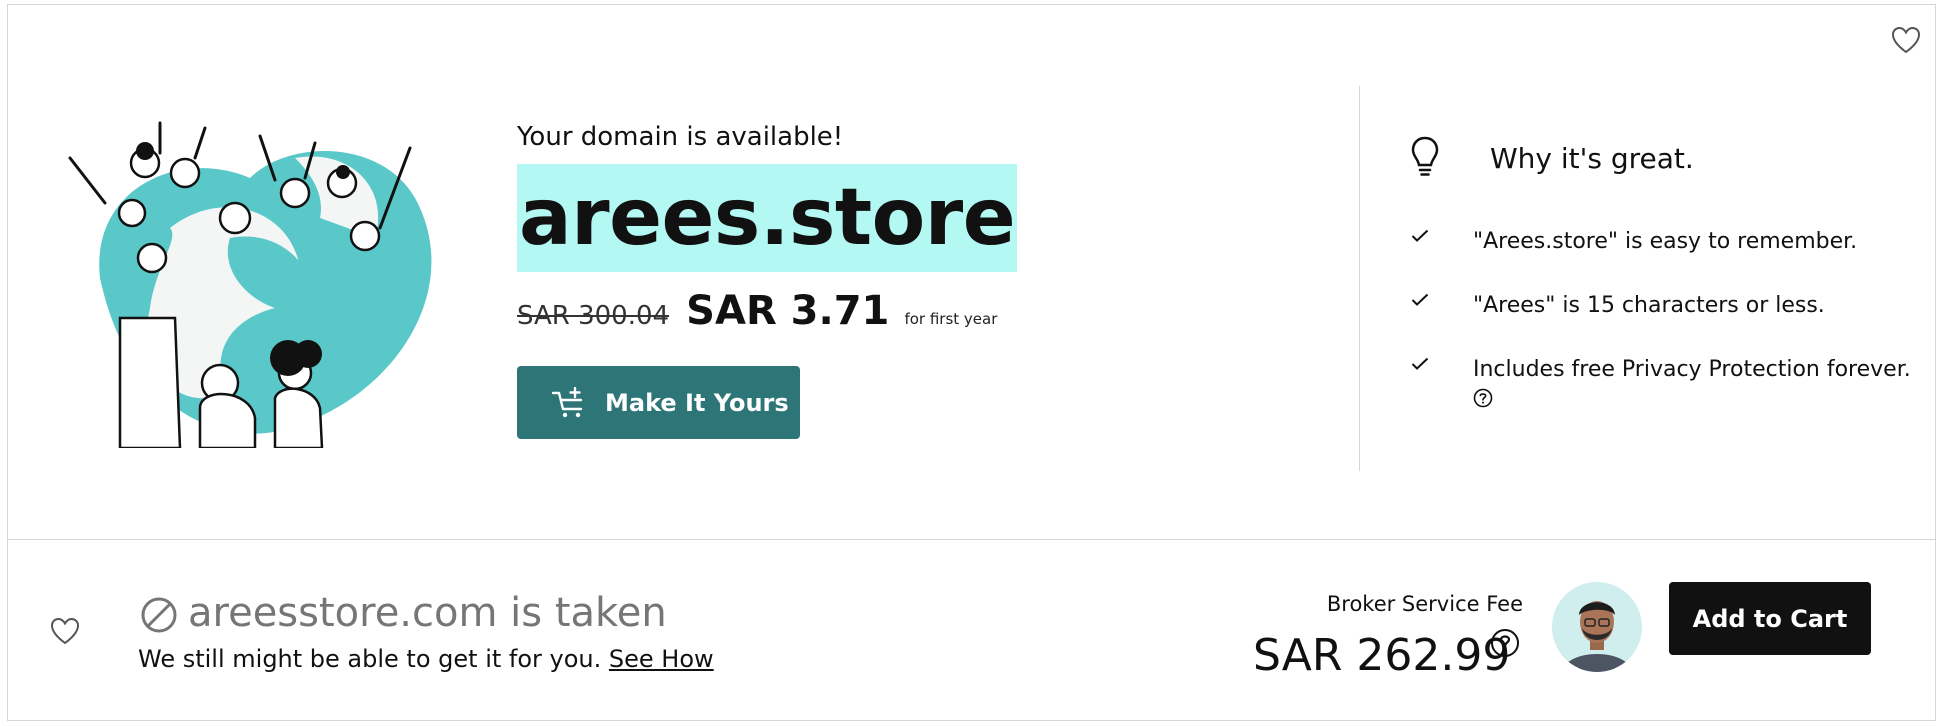 The image size is (1941, 726). Describe the element at coordinates (951, 319) in the screenshot. I see `price-period: for first year` at that location.